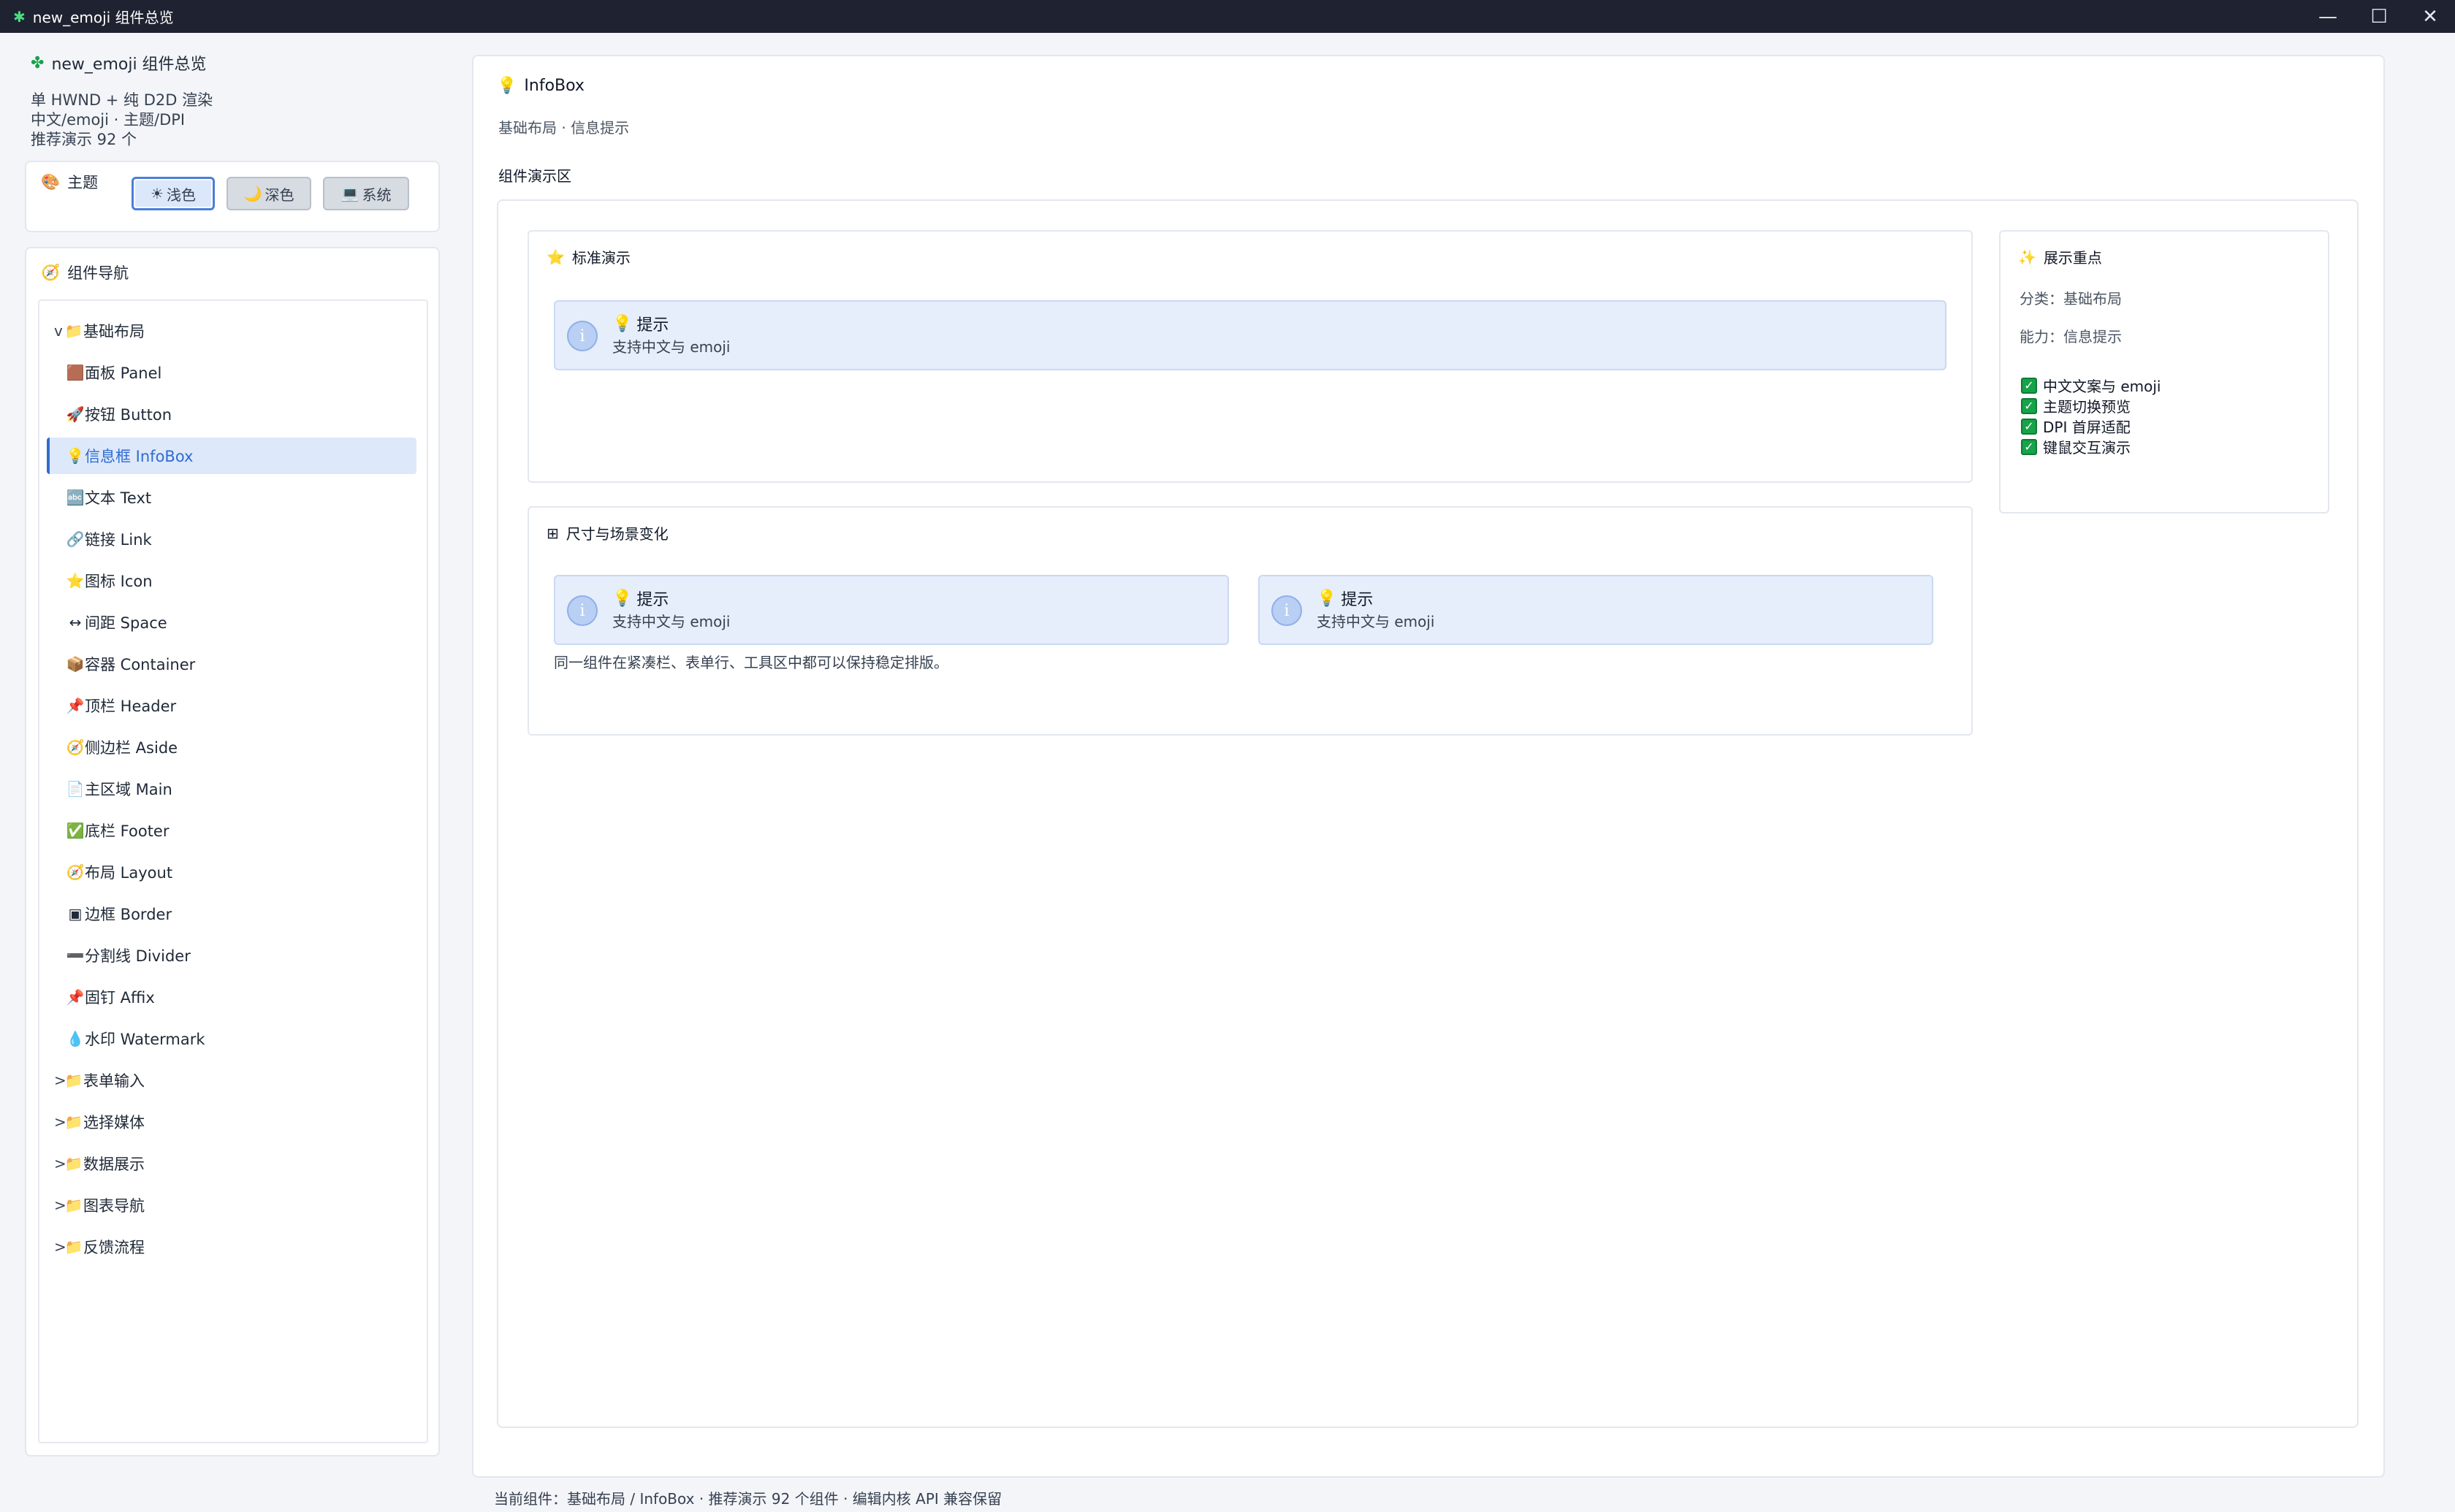  I want to click on nav-item: ↔ 间距 Space, so click(231, 622).